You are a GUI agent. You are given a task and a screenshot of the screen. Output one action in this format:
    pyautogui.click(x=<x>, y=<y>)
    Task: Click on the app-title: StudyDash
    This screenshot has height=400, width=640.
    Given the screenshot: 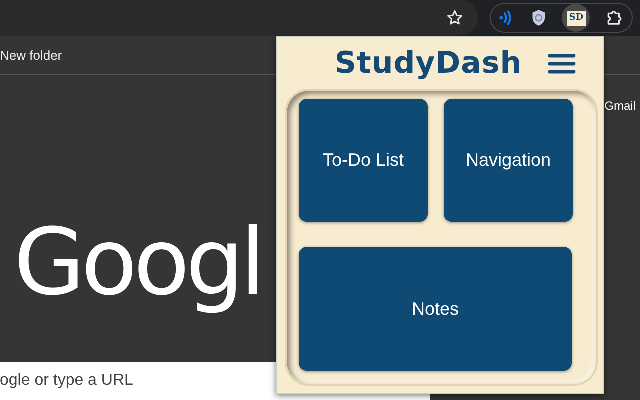 What is the action you would take?
    pyautogui.click(x=428, y=63)
    